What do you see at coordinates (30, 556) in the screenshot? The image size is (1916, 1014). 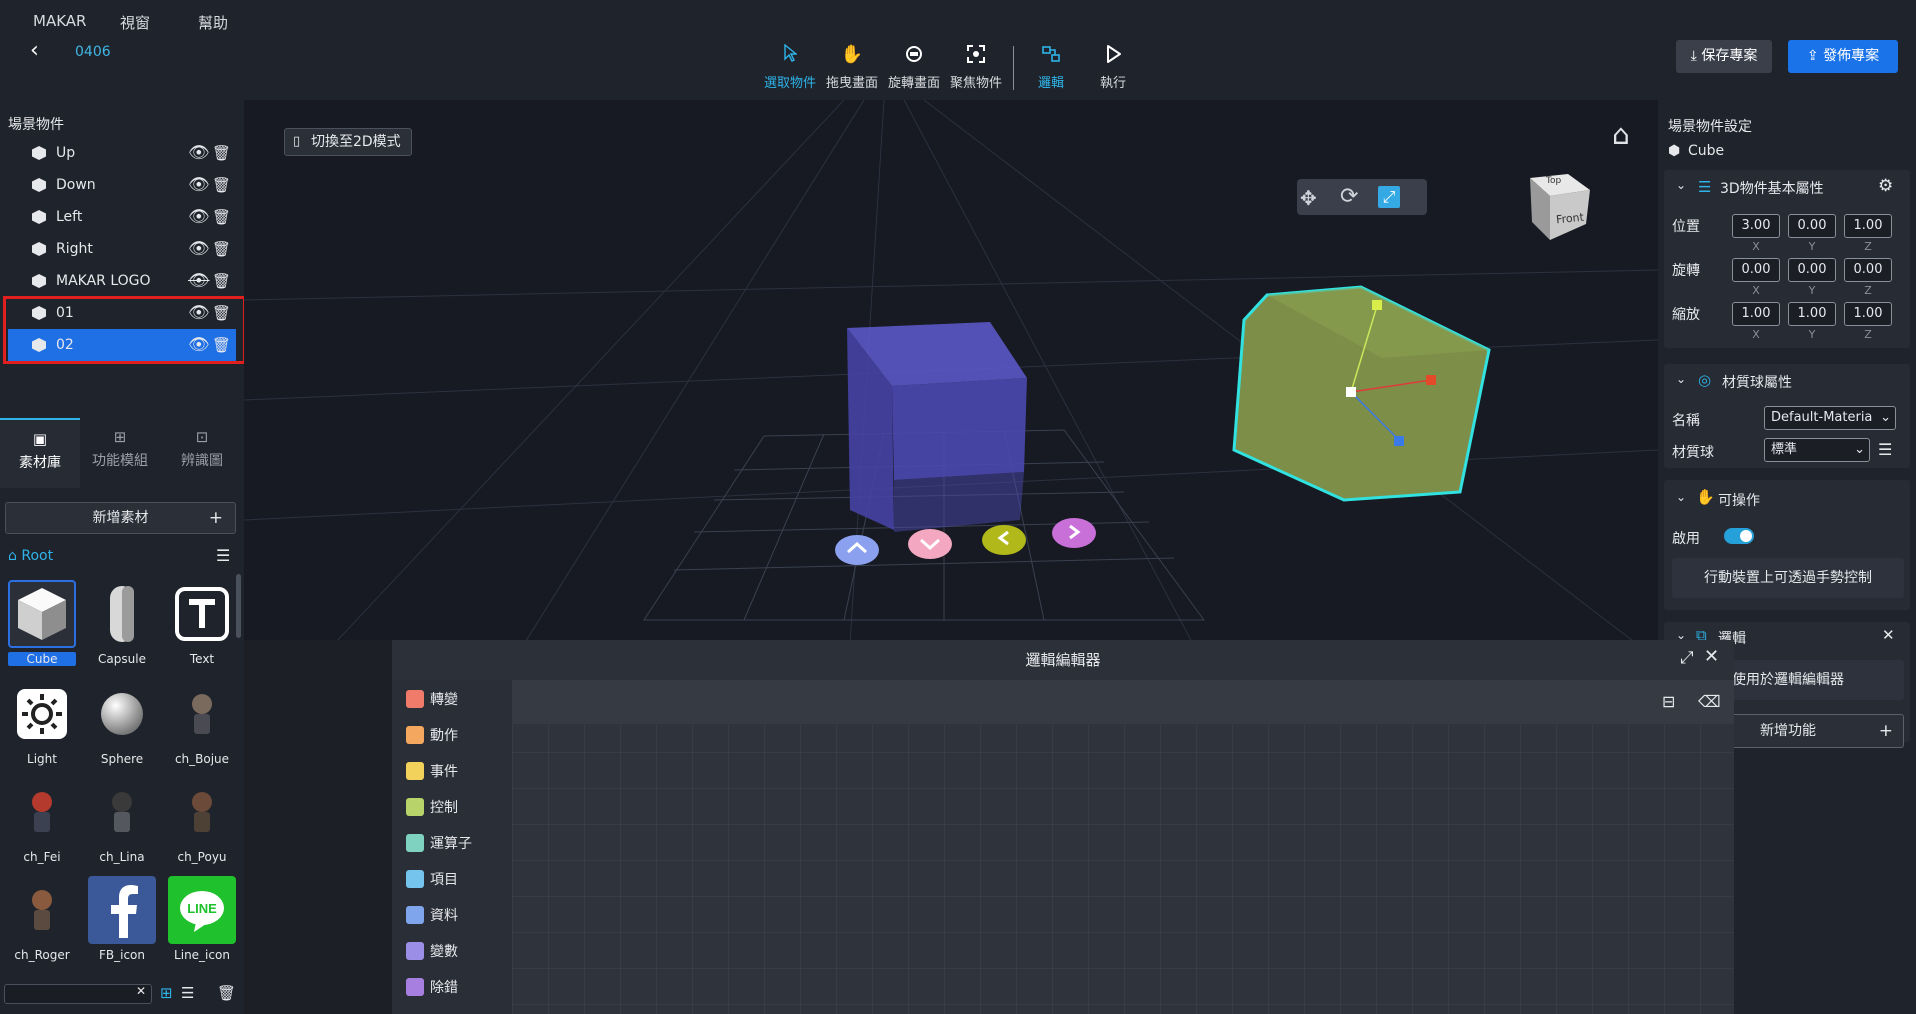 I see `asset-root-breadcrumb: ⌂ Root` at bounding box center [30, 556].